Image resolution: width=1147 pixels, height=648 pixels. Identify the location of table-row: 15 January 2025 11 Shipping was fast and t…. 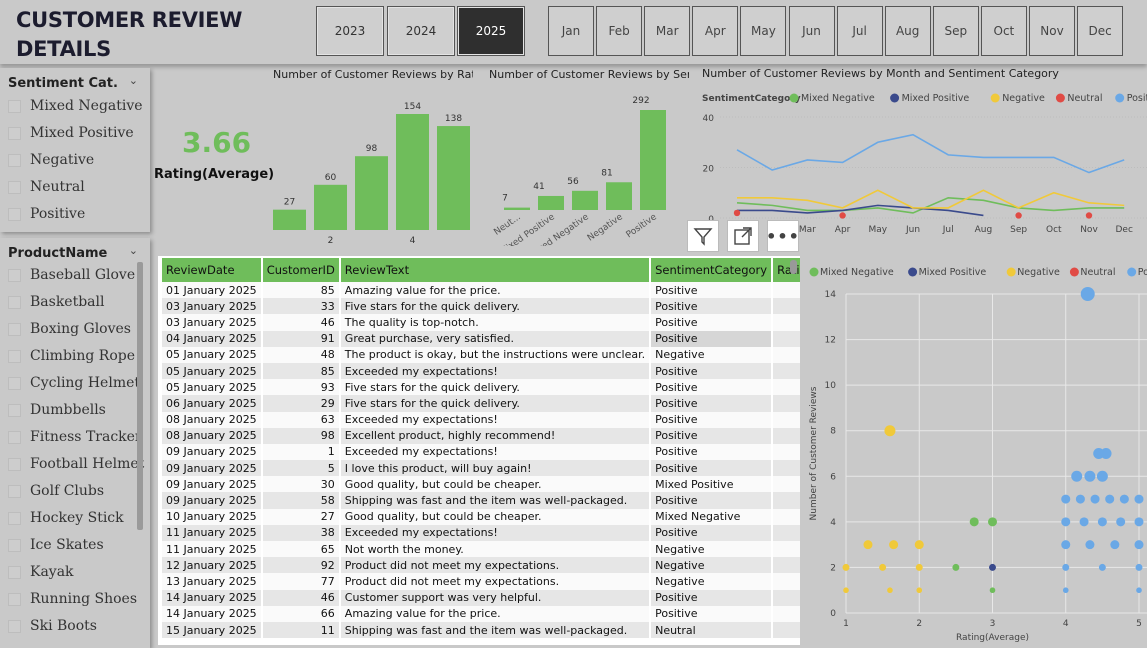
(481, 630).